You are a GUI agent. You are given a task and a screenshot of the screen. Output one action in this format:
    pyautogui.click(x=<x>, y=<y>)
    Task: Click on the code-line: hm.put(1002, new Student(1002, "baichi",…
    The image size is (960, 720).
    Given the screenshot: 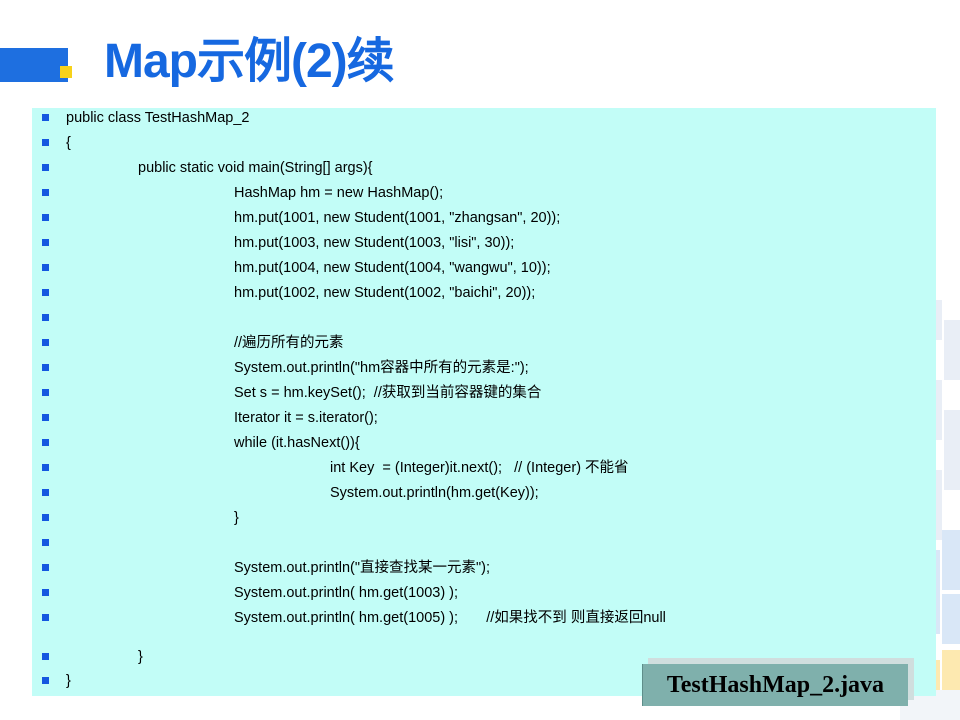 What is the action you would take?
    pyautogui.click(x=484, y=293)
    